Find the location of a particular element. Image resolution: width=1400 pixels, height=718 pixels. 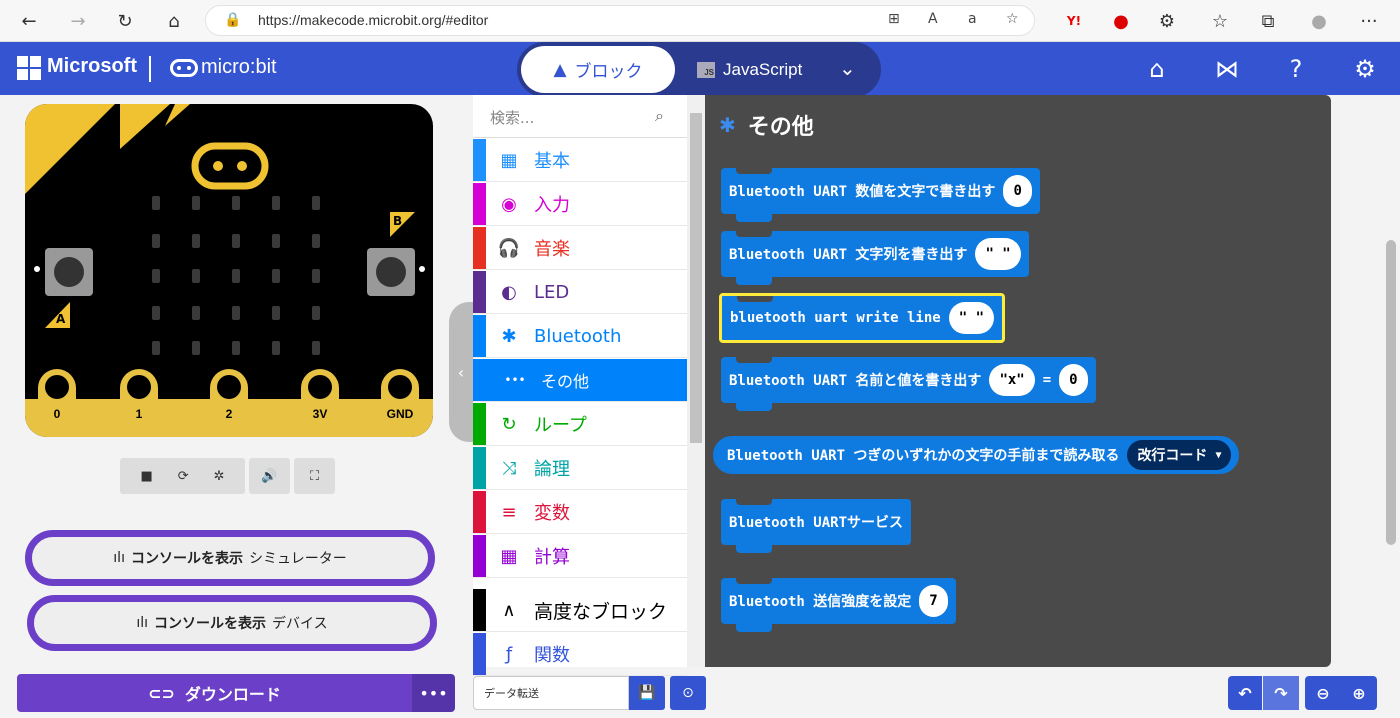

microsoft-logo-icon is located at coordinates (29, 68).